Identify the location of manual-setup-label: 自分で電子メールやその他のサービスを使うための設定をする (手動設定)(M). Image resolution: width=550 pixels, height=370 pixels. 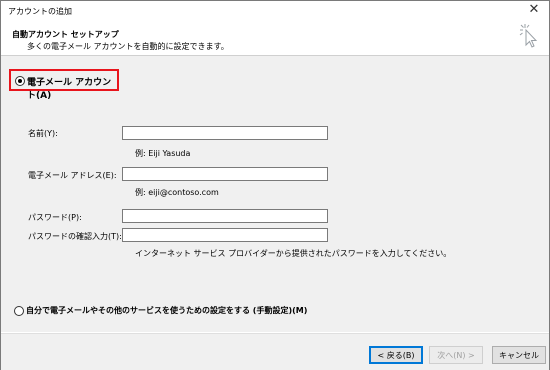
(167, 310).